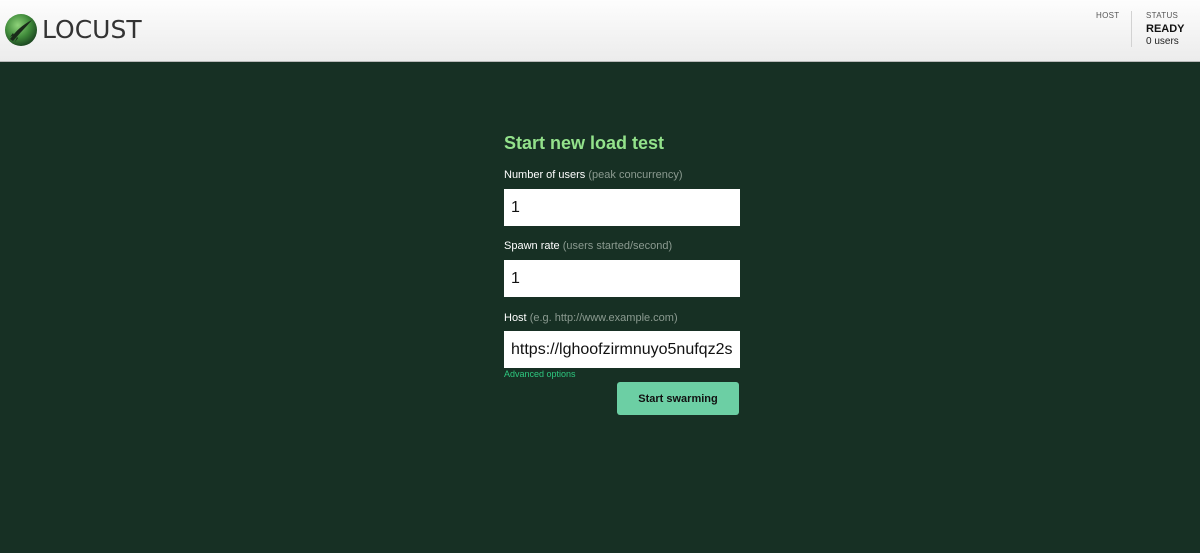 This screenshot has width=1200, height=553. Describe the element at coordinates (545, 175) in the screenshot. I see `users-label-text: Number of users` at that location.